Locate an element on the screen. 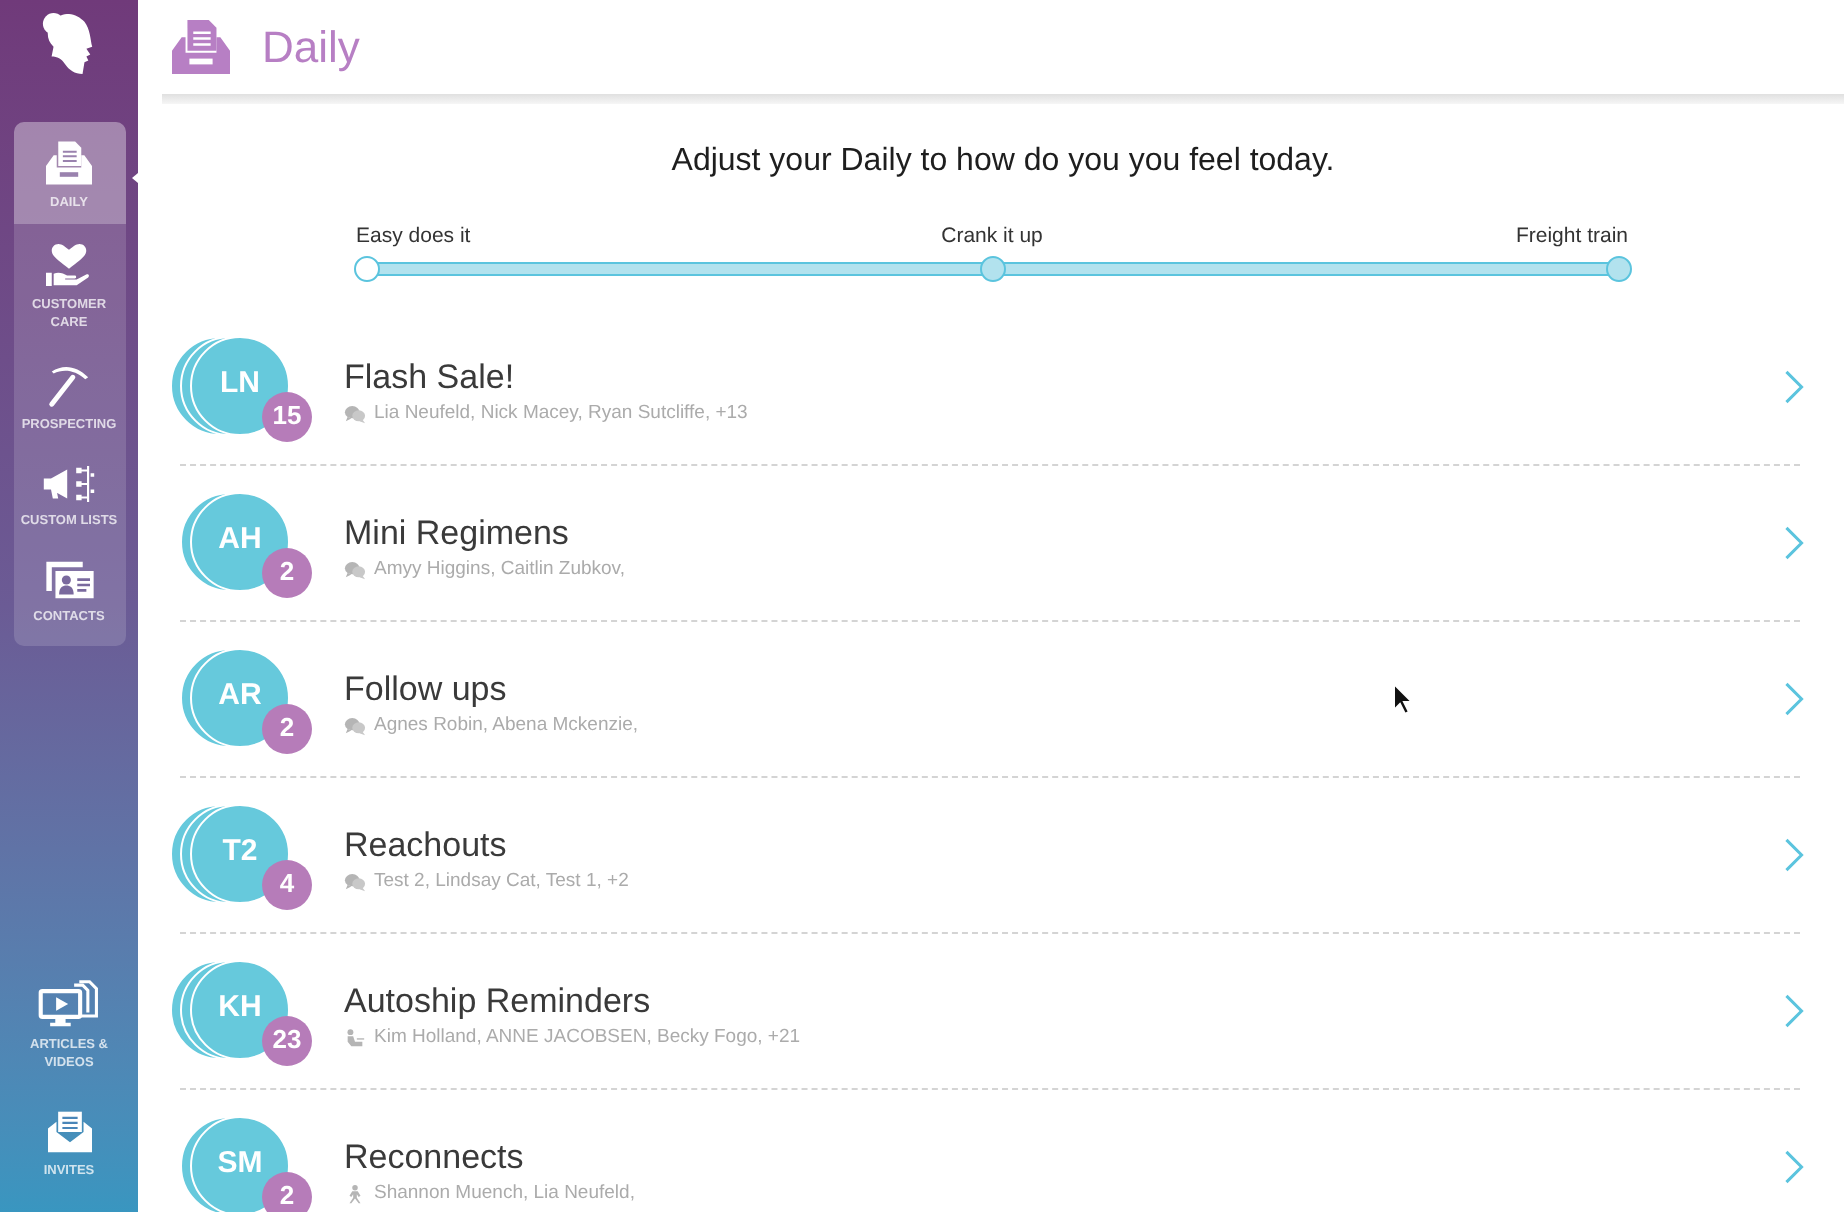  seated-person-icon is located at coordinates (355, 1038).